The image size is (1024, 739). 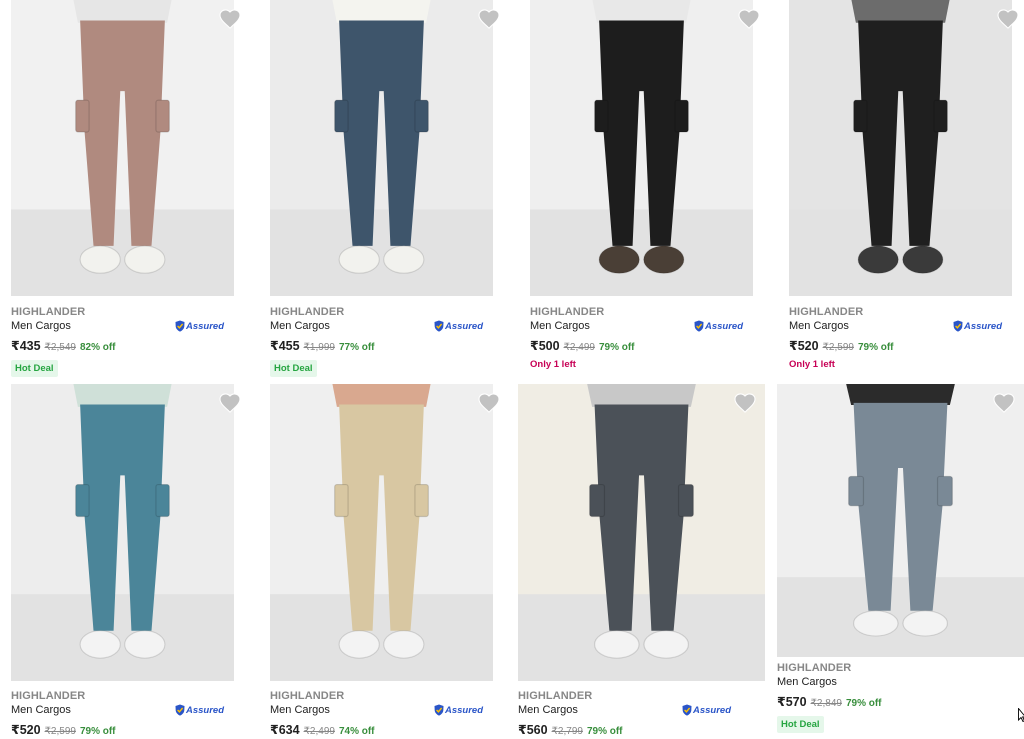 I want to click on price-row: ₹500 ₹2,499 79% off, so click(x=582, y=345).